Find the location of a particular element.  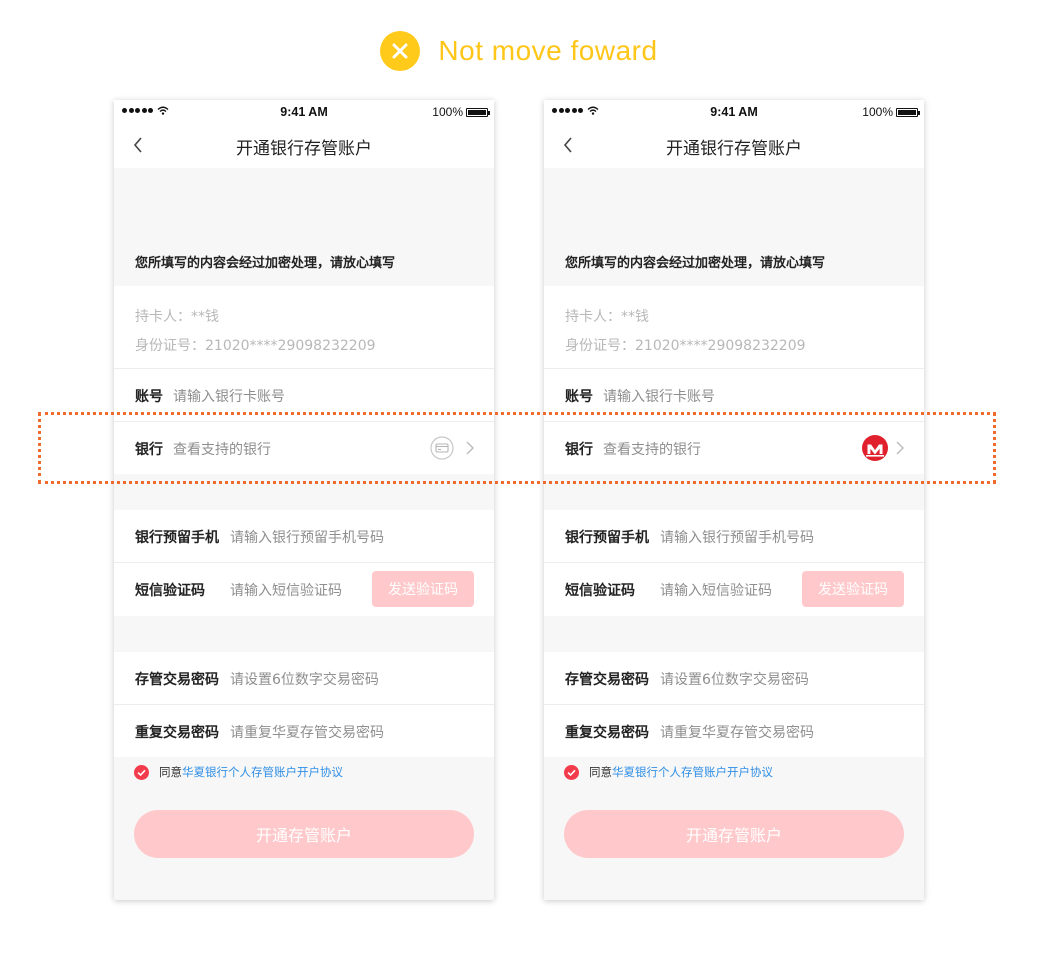

header: Not move foward is located at coordinates (519, 51).